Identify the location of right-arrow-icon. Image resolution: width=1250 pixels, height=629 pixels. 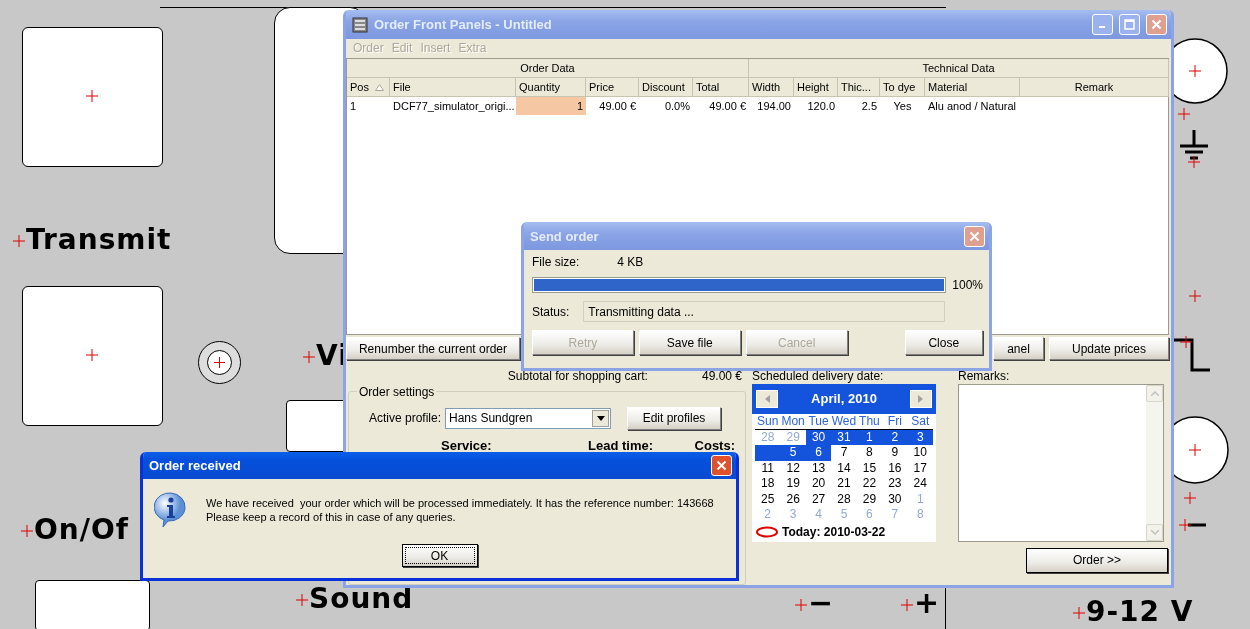
(921, 399).